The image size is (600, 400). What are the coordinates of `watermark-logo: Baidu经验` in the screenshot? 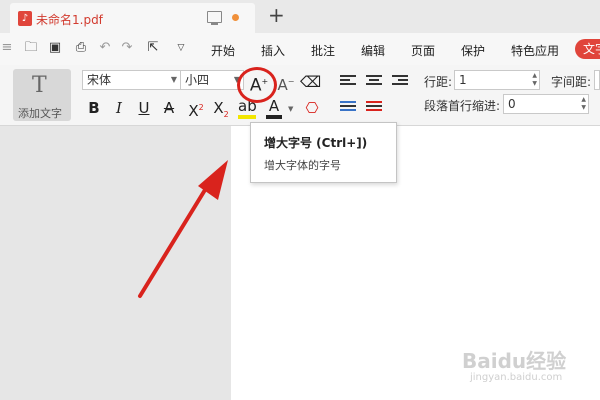 It's located at (514, 361).